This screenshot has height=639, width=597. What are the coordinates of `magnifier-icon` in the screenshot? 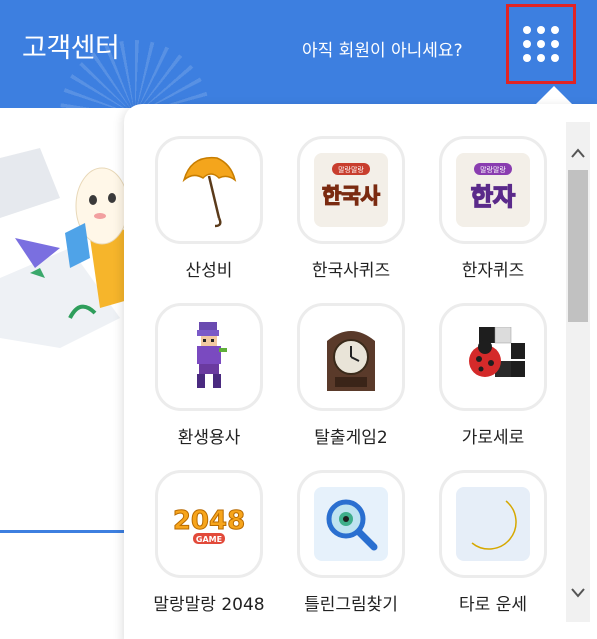 It's located at (351, 524).